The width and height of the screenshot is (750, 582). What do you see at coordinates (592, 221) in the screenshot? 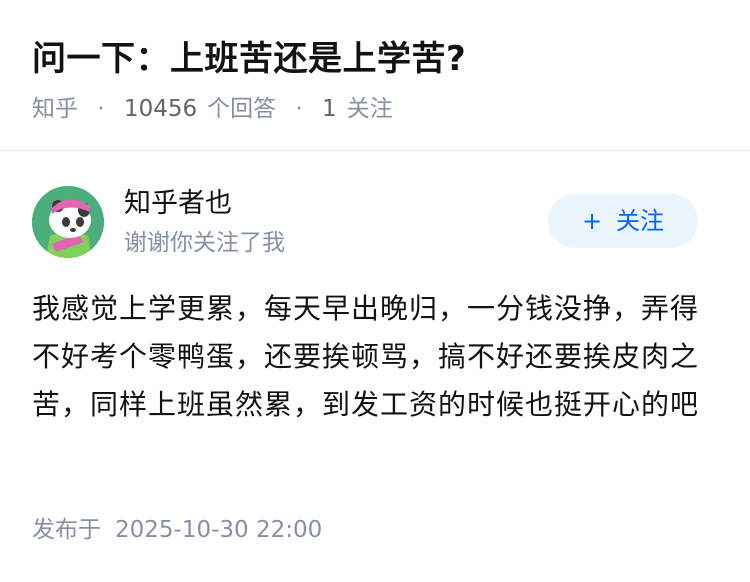
I see `plus-icon: +` at bounding box center [592, 221].